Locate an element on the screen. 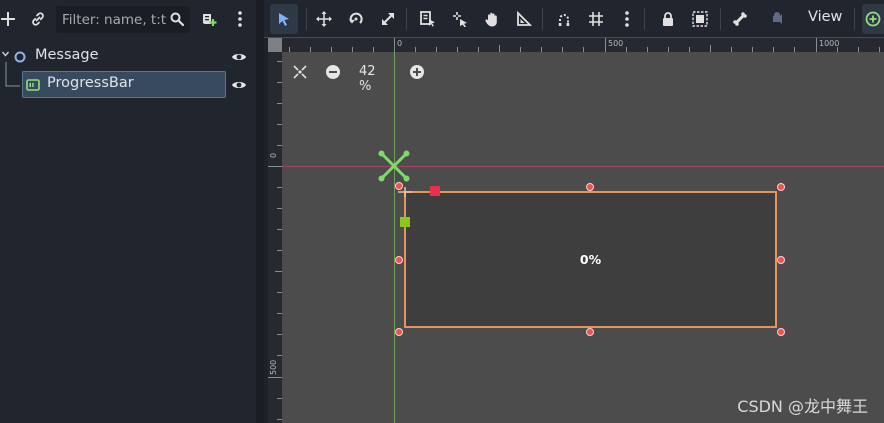 This screenshot has width=884, height=423. x-axis-guide is located at coordinates (576, 166).